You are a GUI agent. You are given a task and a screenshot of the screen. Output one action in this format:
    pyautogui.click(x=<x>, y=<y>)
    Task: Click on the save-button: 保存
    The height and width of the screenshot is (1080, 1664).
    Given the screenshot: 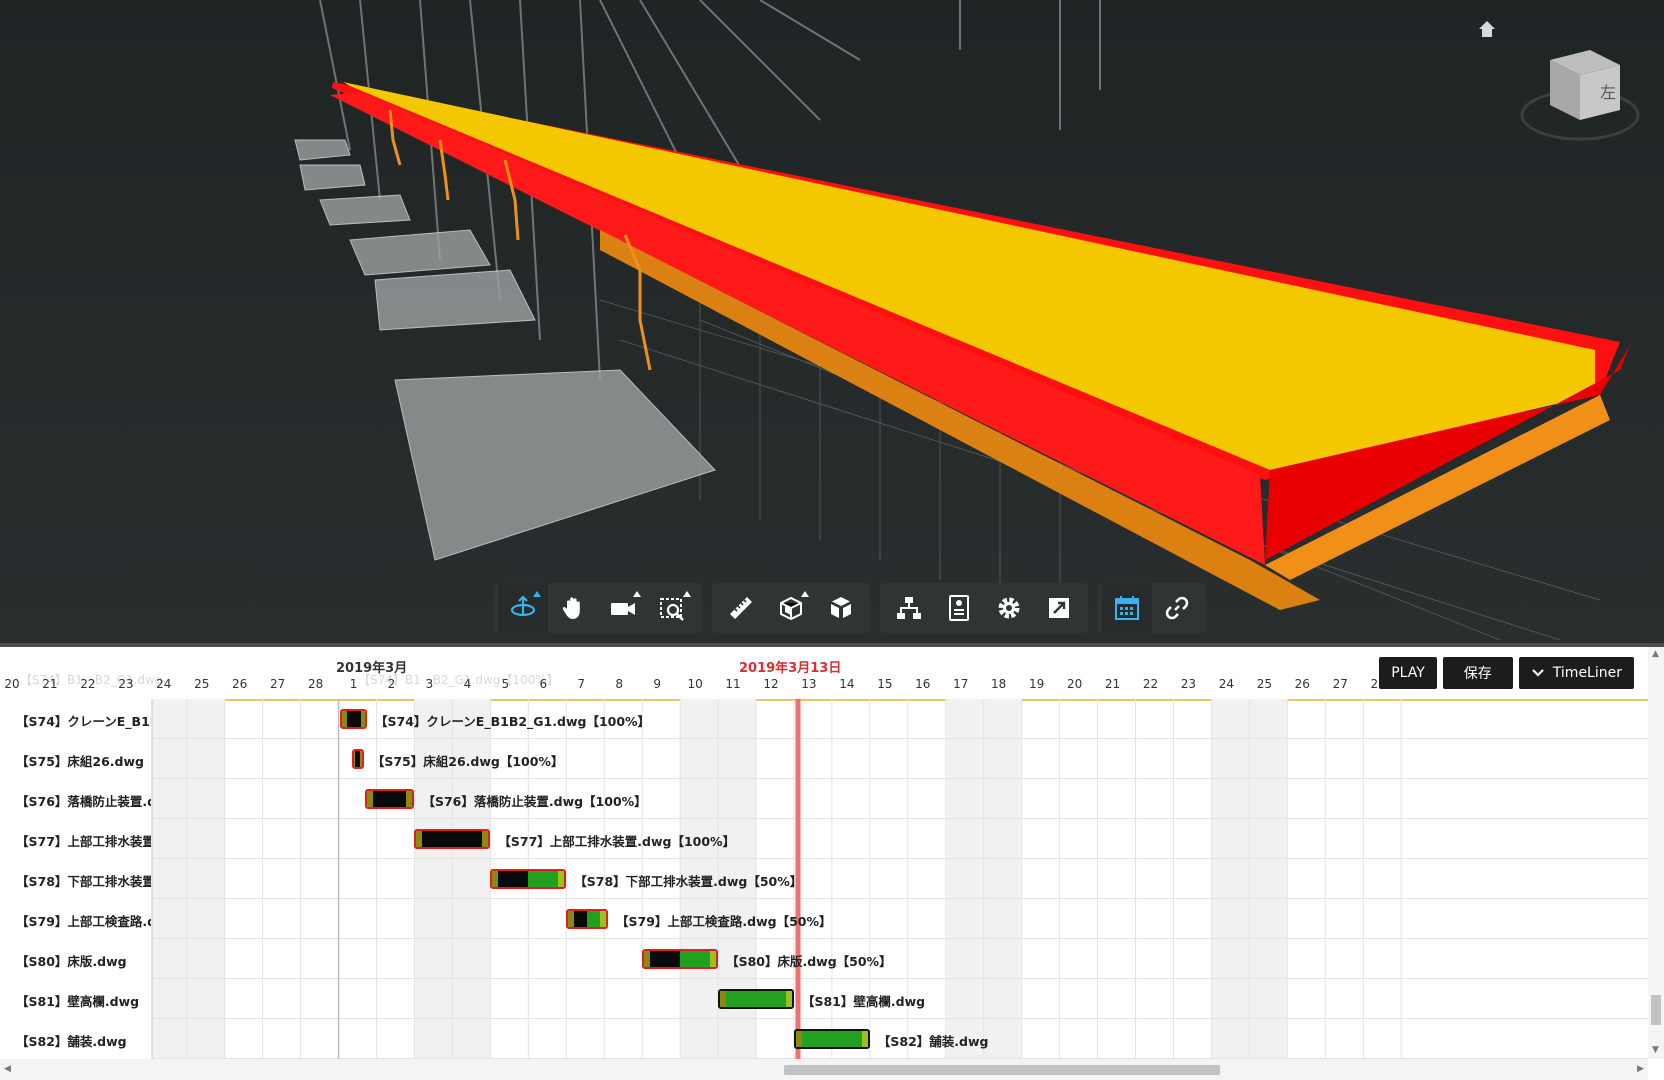 What is the action you would take?
    pyautogui.click(x=1477, y=673)
    